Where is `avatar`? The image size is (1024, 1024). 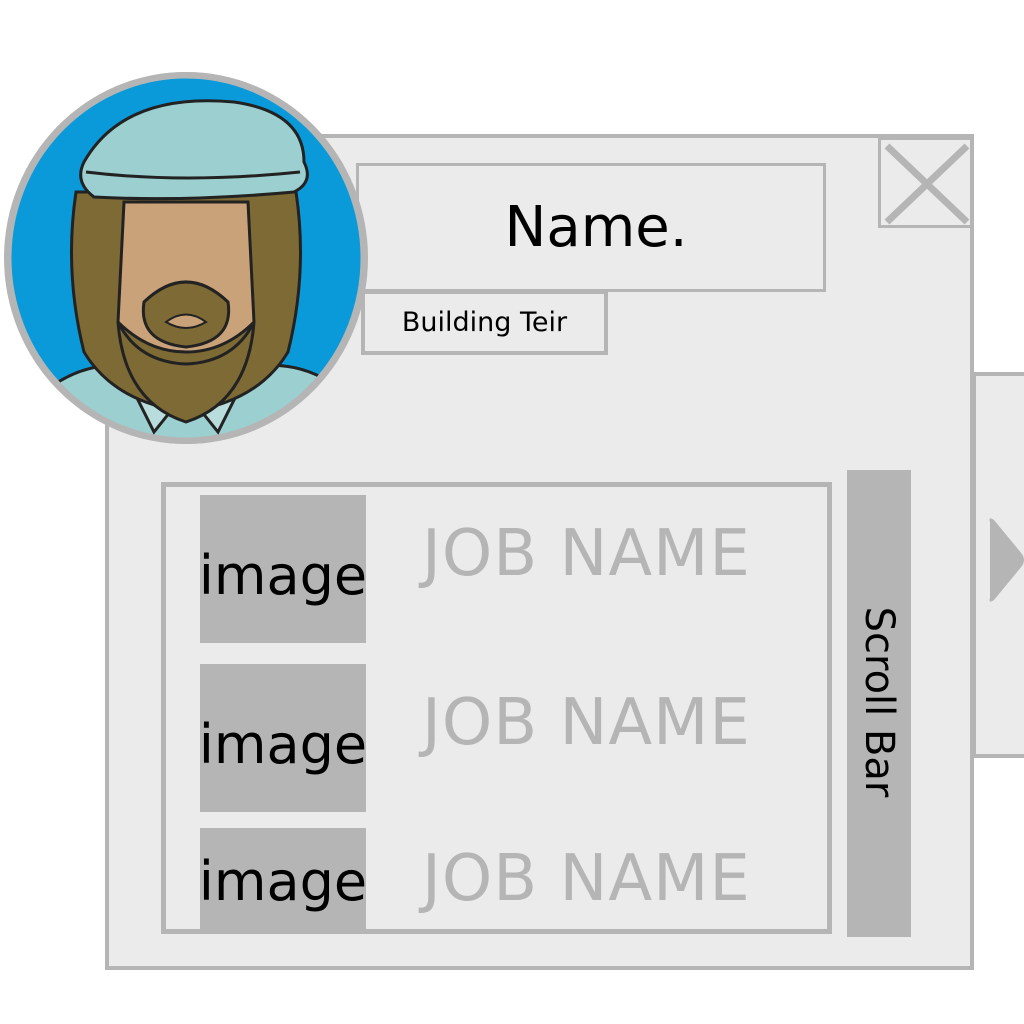 avatar is located at coordinates (186, 258).